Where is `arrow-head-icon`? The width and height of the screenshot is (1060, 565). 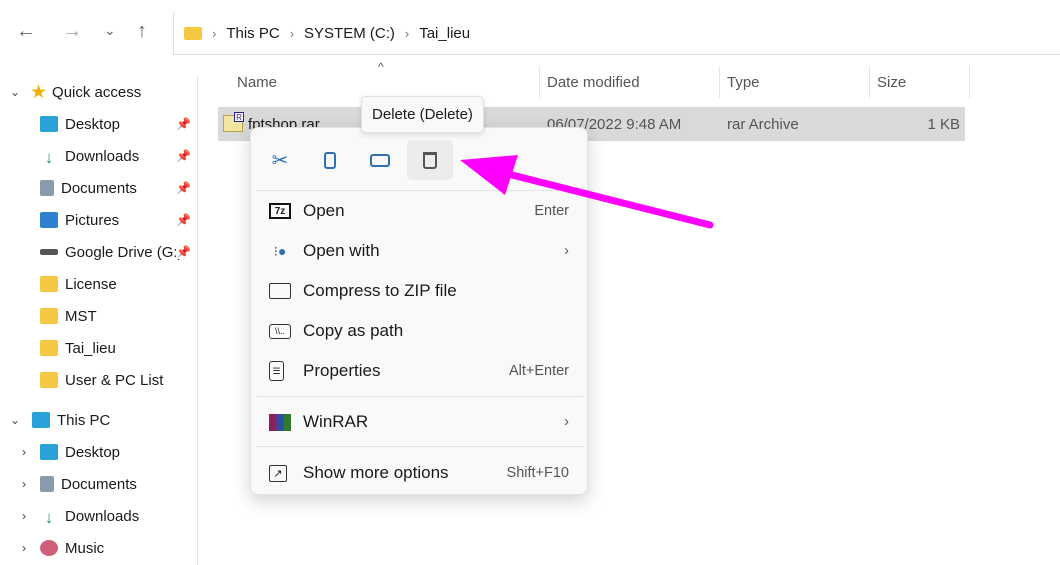
arrow-head-icon is located at coordinates (489, 175).